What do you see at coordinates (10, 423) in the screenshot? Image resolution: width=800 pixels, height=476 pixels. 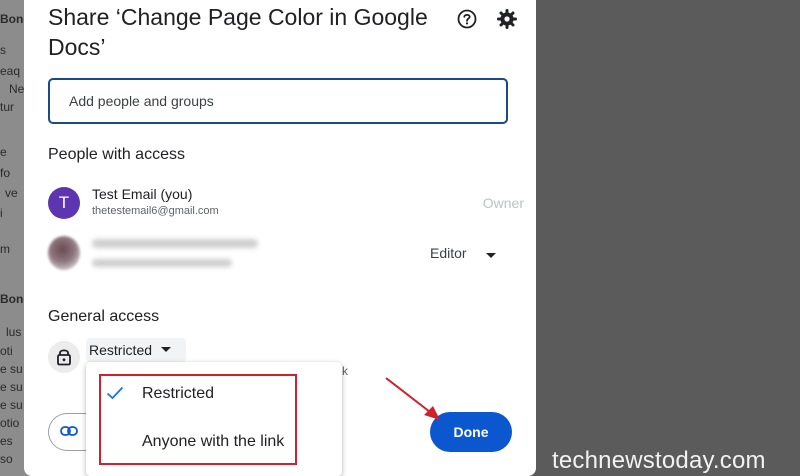 I see `doc-text: otio` at bounding box center [10, 423].